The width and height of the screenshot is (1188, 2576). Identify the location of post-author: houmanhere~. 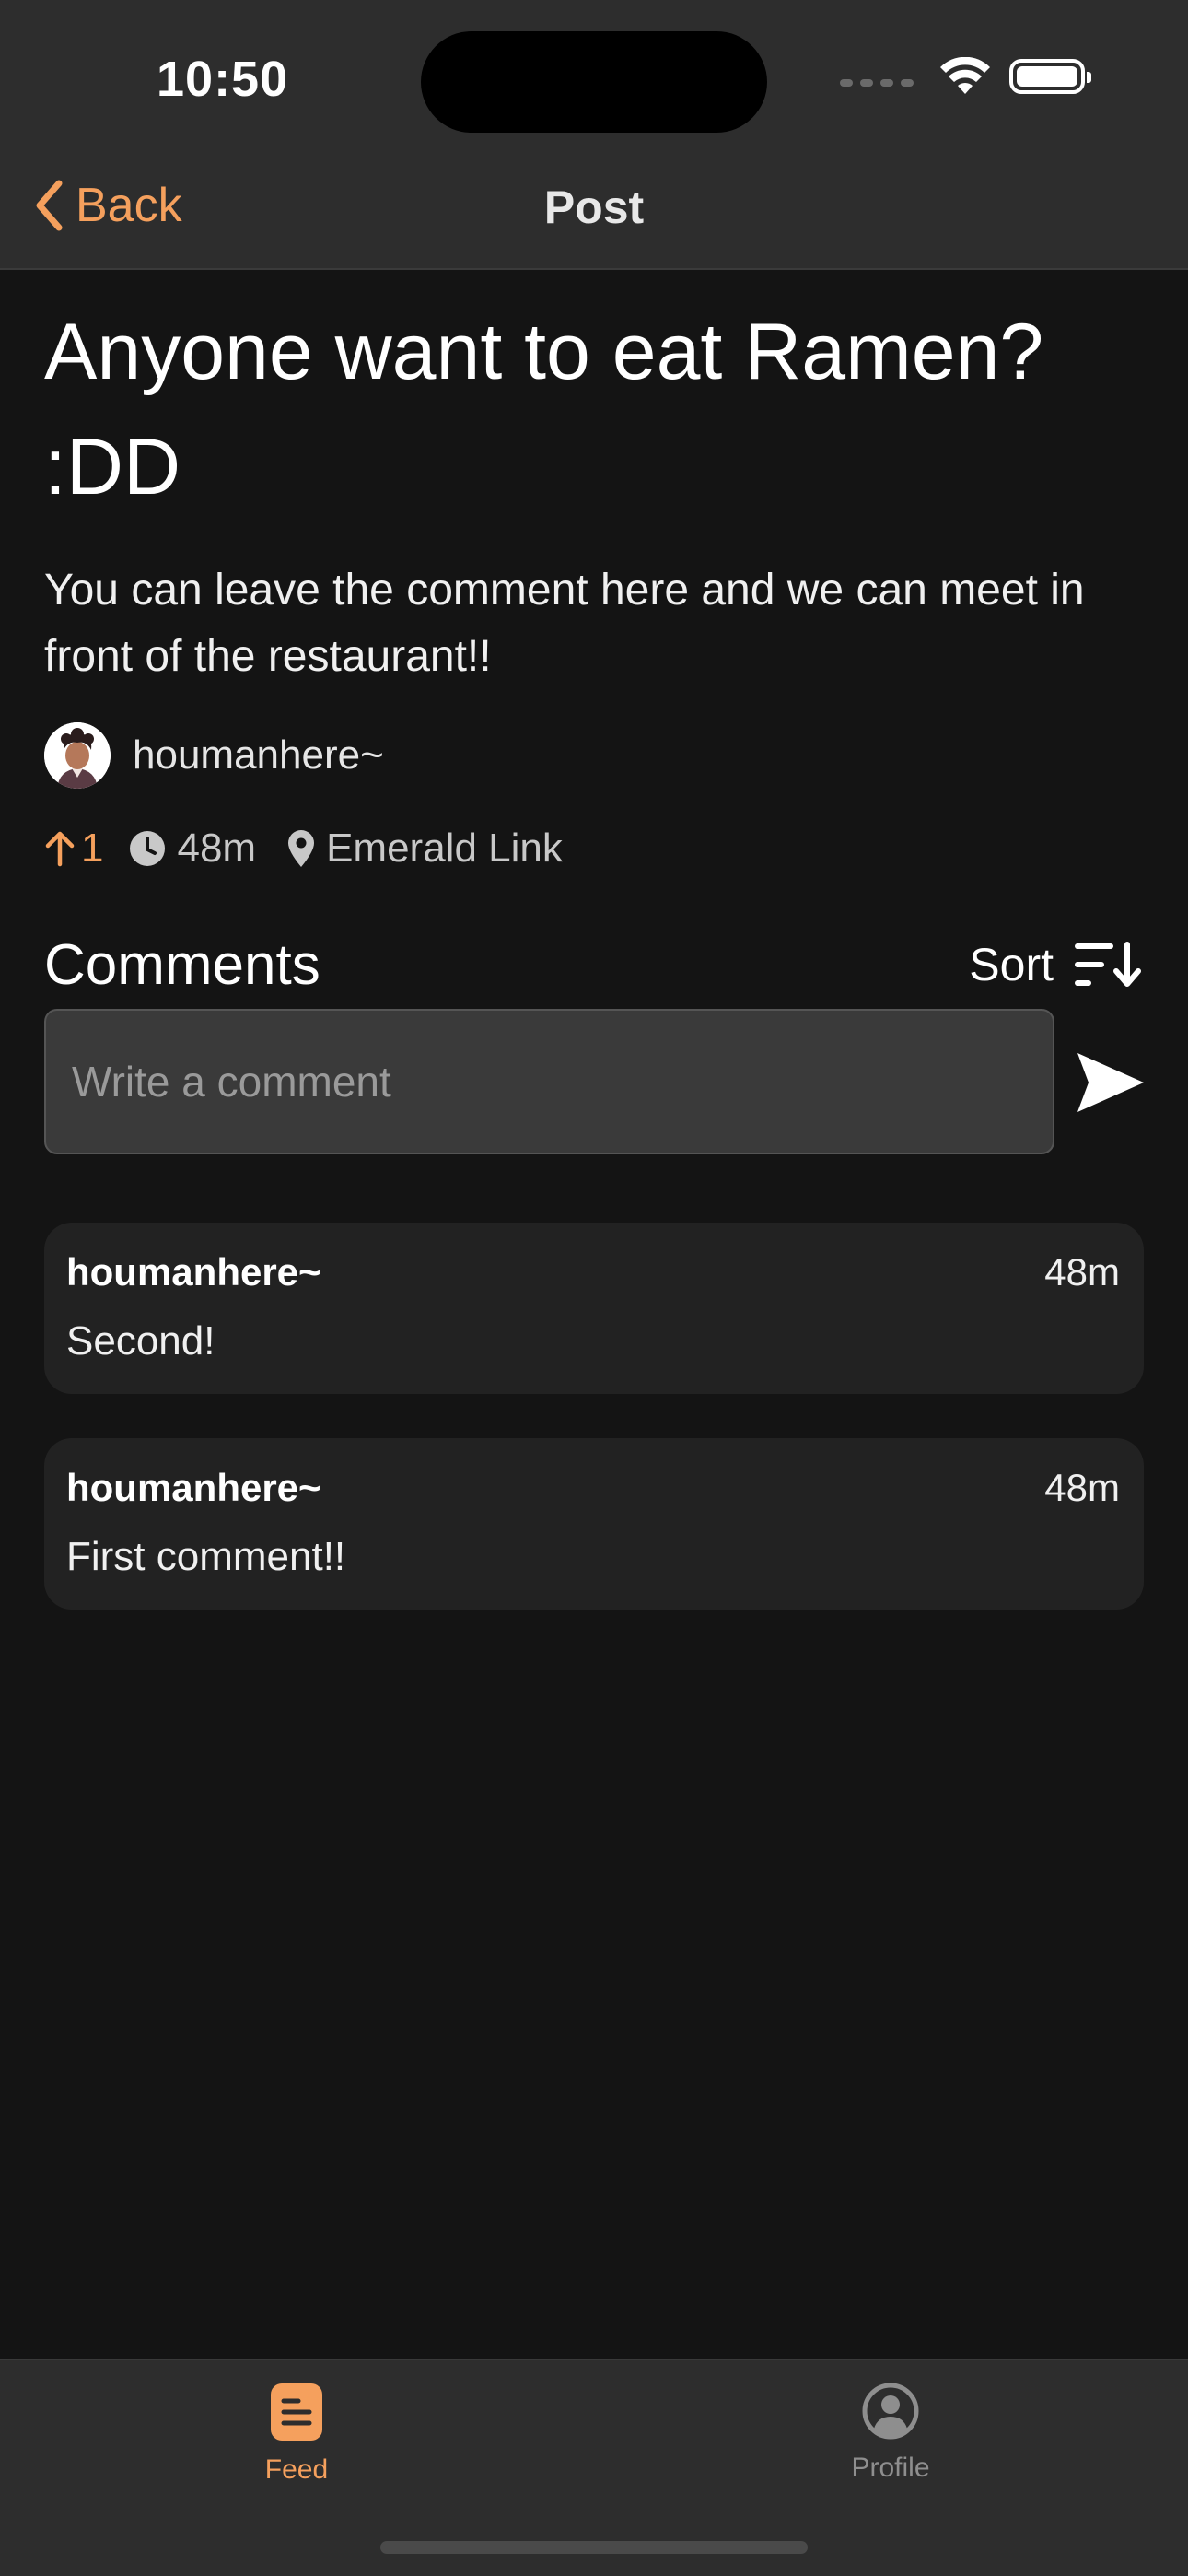
(214, 755).